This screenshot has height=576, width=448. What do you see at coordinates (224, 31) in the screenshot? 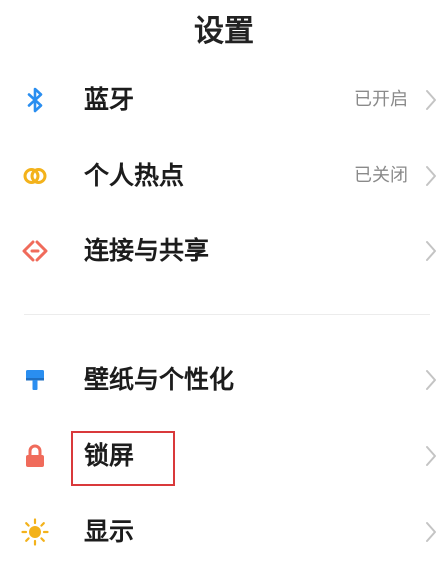
I see `page-title: 设置` at bounding box center [224, 31].